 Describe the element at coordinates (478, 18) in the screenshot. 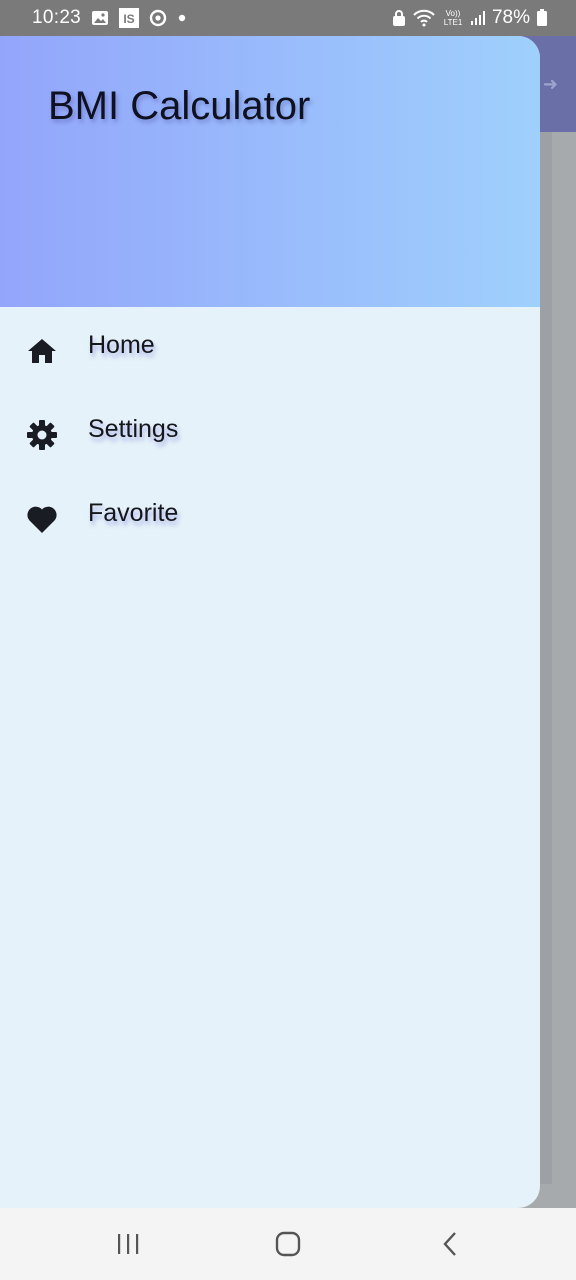

I see `signal-icon` at that location.